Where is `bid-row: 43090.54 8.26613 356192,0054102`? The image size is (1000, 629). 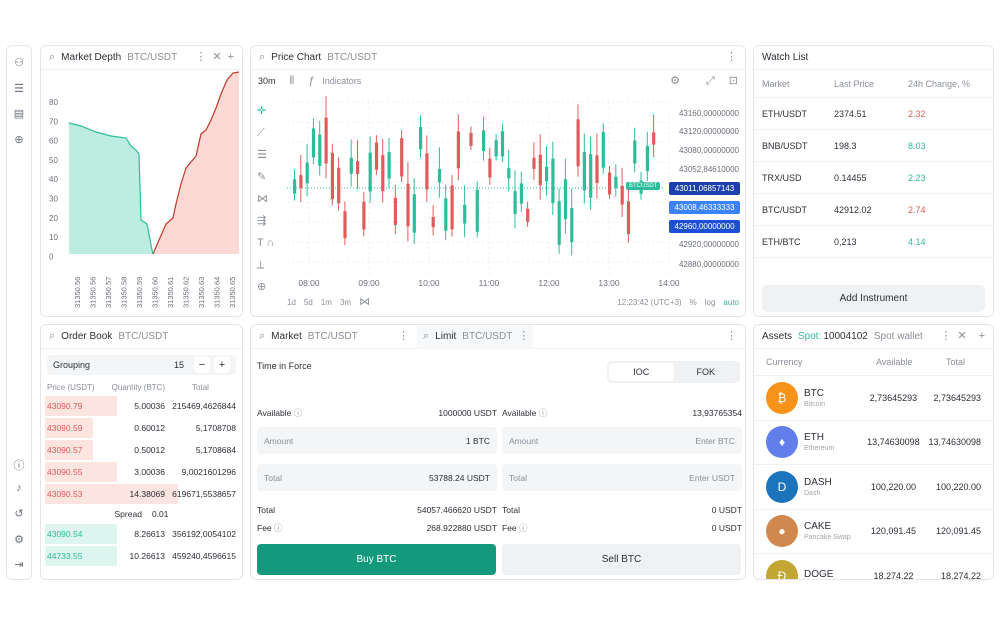
bid-row: 43090.54 8.26613 356192,0054102 is located at coordinates (141, 534).